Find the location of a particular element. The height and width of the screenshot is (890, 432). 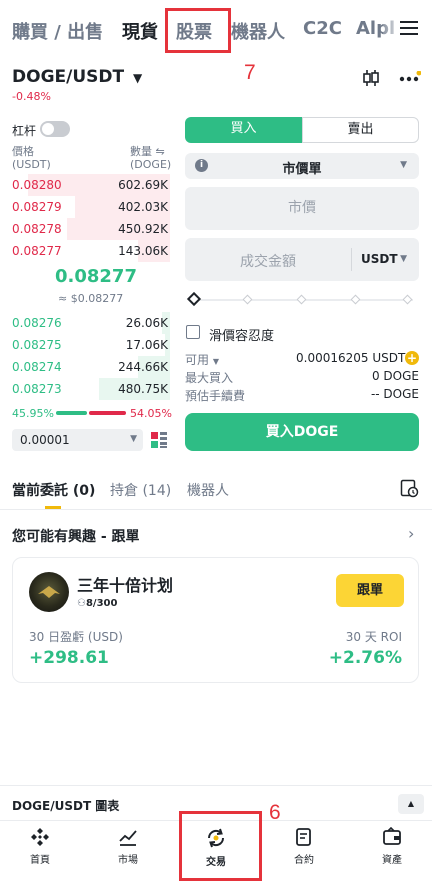

precision-select: 0.00001 ▼ is located at coordinates (77, 440).